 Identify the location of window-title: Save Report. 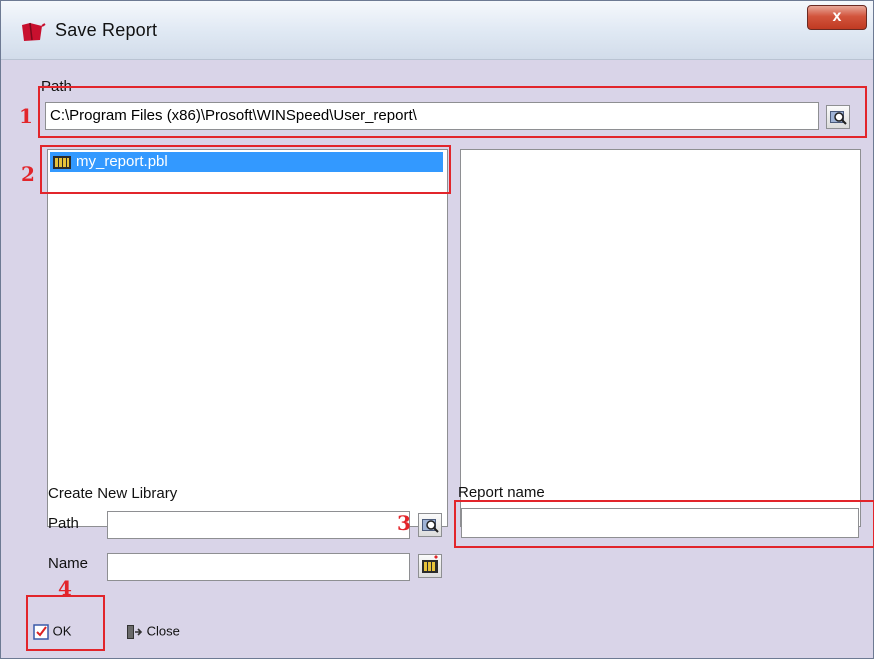
(106, 30).